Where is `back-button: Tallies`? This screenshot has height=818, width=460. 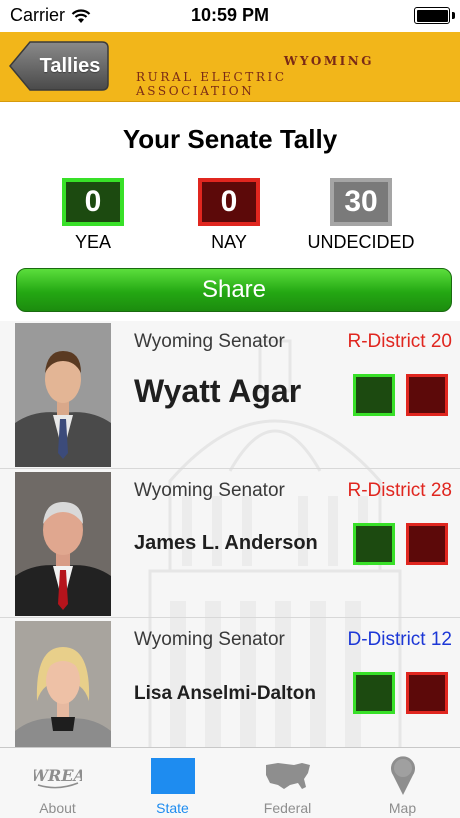 back-button: Tallies is located at coordinates (59, 66).